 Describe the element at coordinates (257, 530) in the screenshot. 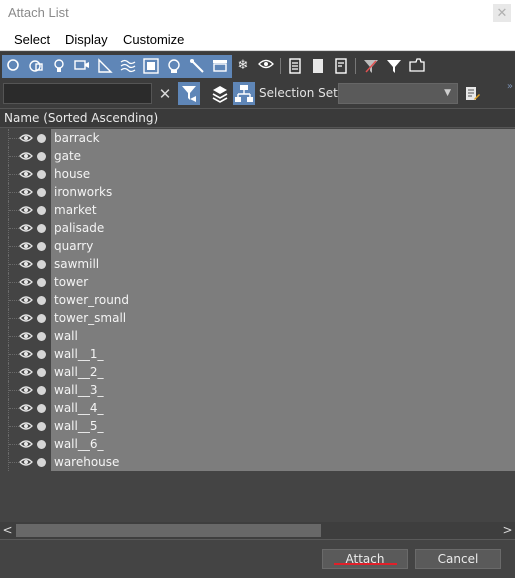

I see `horizontal-scrollbar: < >` at that location.